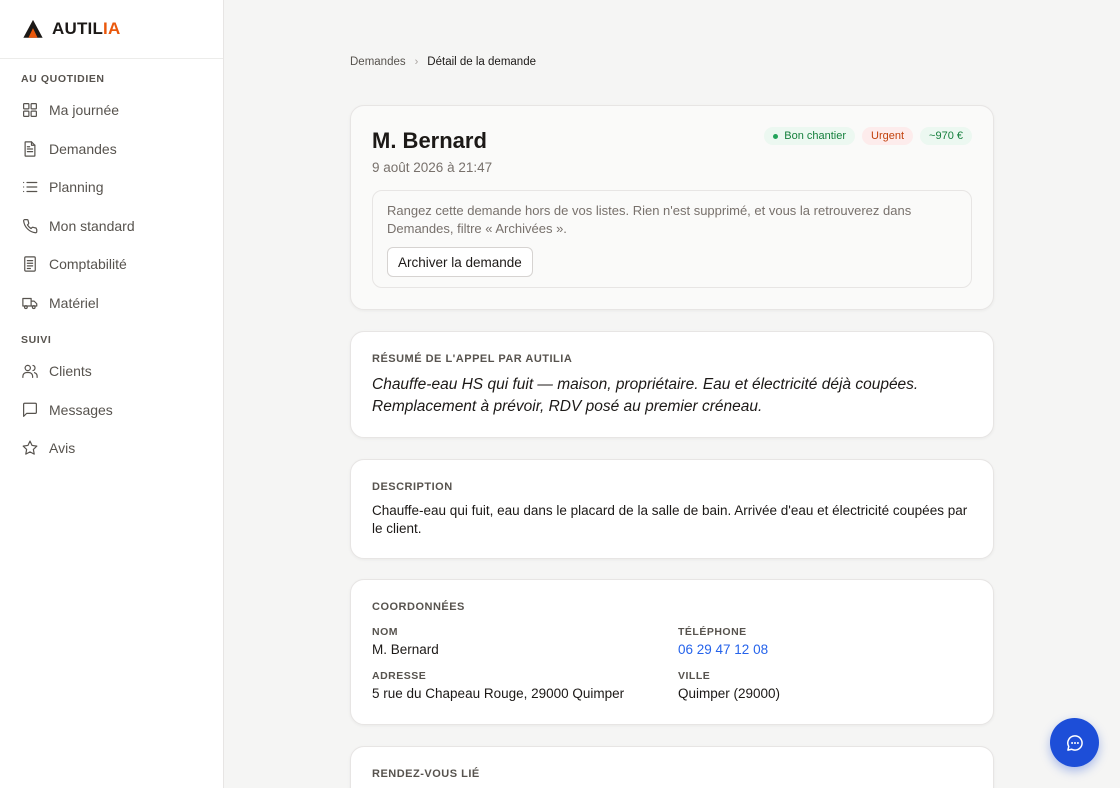 The height and width of the screenshot is (788, 1120). I want to click on field-label: Téléphone, so click(712, 632).